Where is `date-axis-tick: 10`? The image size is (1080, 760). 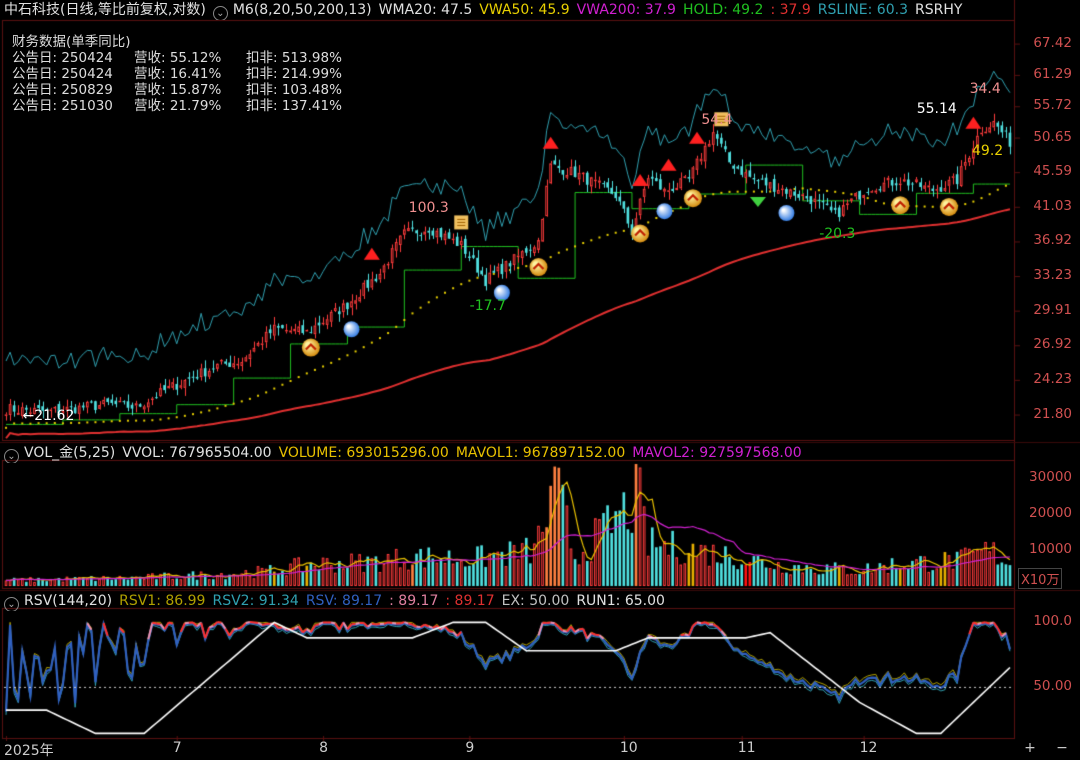 date-axis-tick: 10 is located at coordinates (628, 748).